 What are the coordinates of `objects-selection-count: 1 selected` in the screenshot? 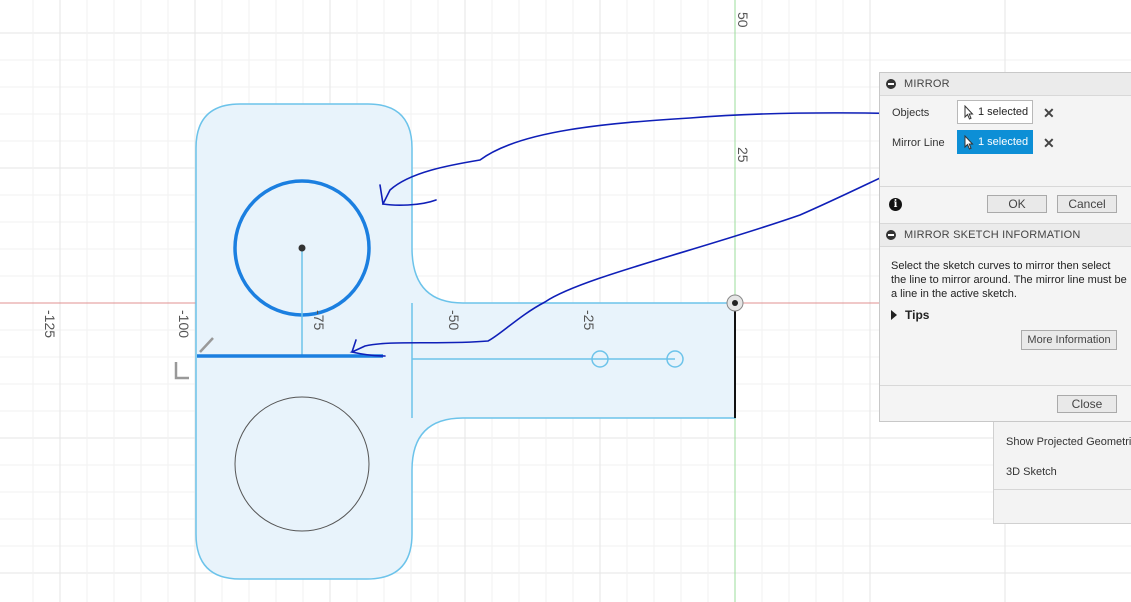 It's located at (1003, 112).